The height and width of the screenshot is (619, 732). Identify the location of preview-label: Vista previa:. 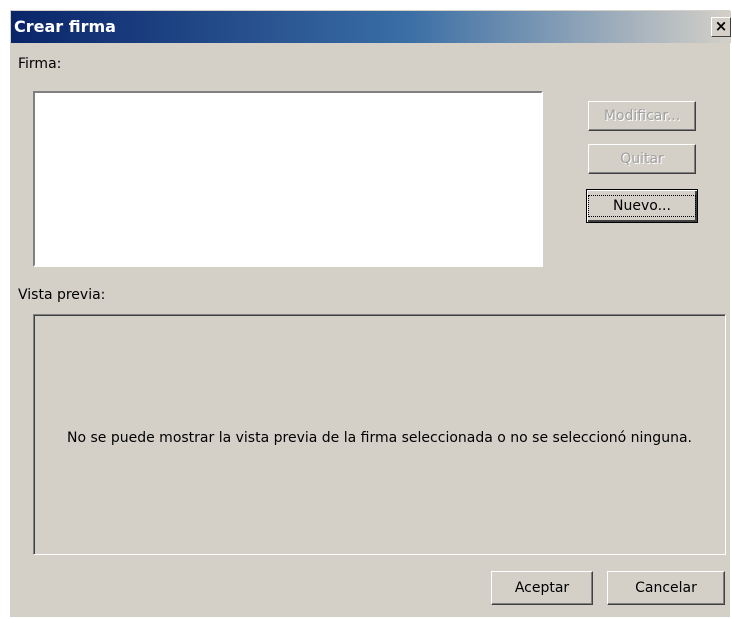
(62, 295).